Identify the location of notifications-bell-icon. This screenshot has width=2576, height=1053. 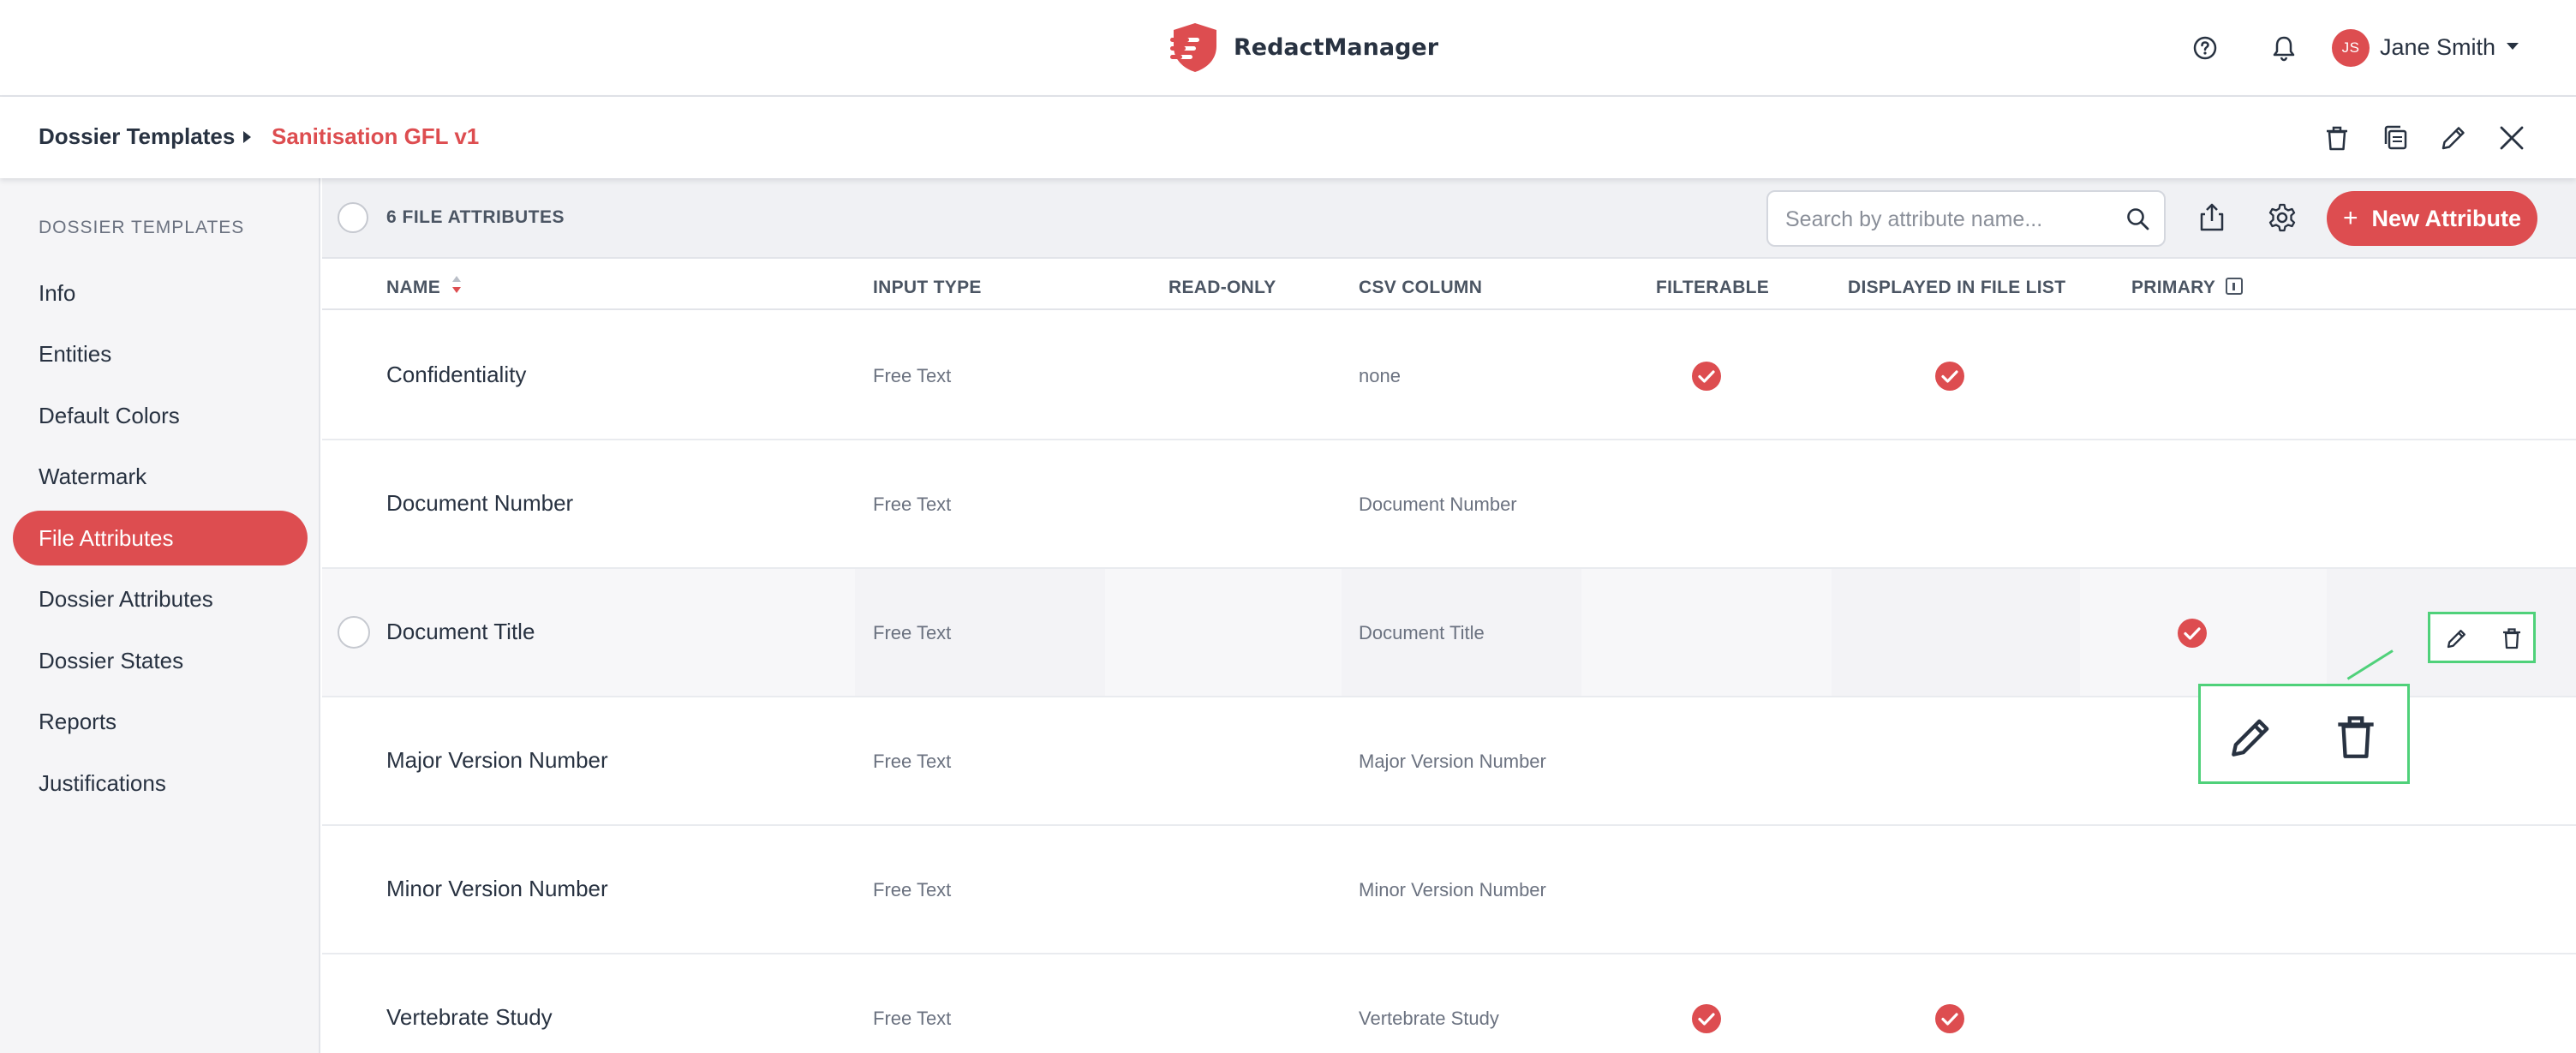
(2284, 48).